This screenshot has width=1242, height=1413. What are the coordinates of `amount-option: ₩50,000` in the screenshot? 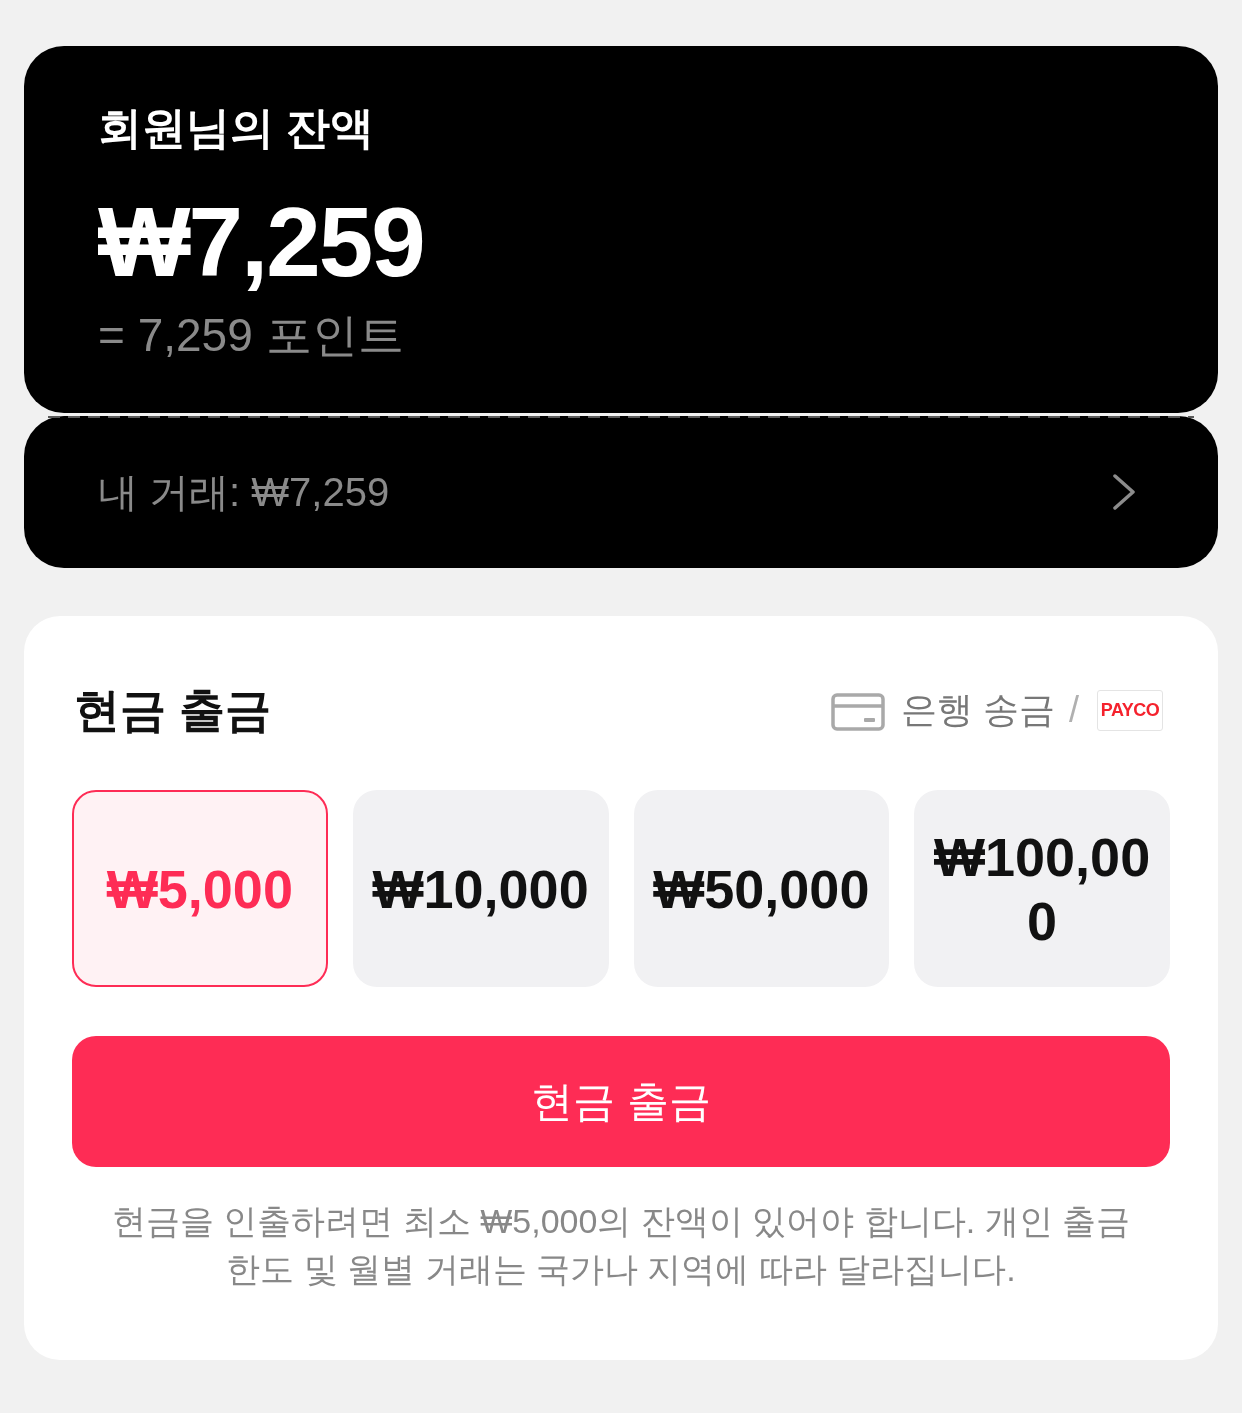 It's located at (761, 888).